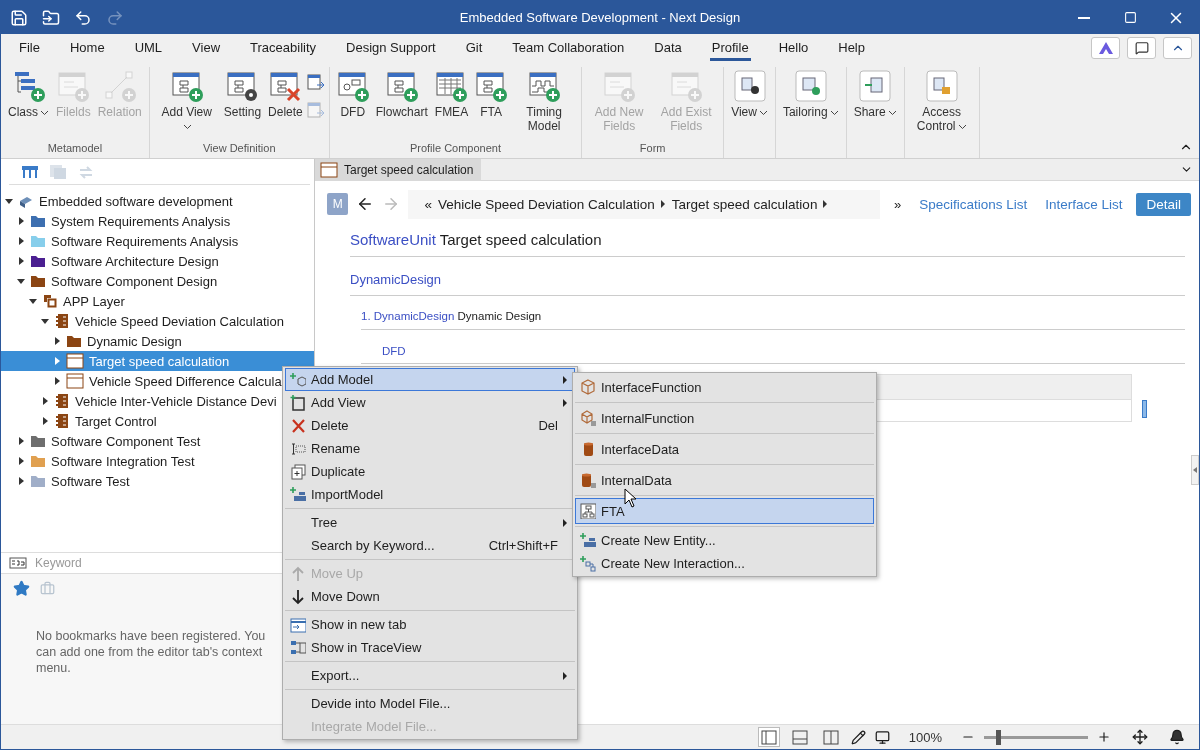 This screenshot has height=750, width=1200. I want to click on ribbon-group-label: Profile Component, so click(455, 148).